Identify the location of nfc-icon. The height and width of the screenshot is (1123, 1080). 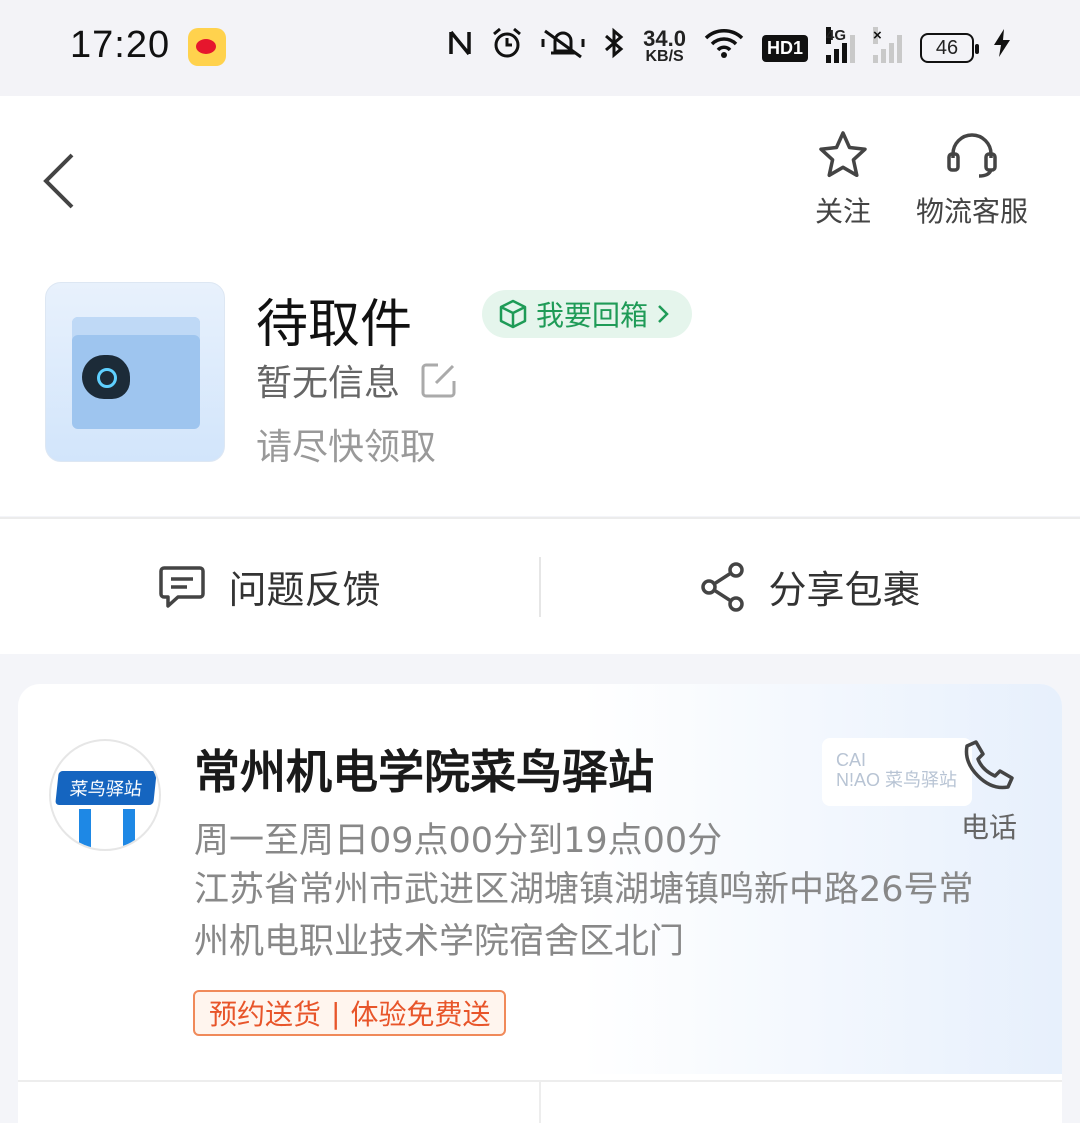
(460, 48).